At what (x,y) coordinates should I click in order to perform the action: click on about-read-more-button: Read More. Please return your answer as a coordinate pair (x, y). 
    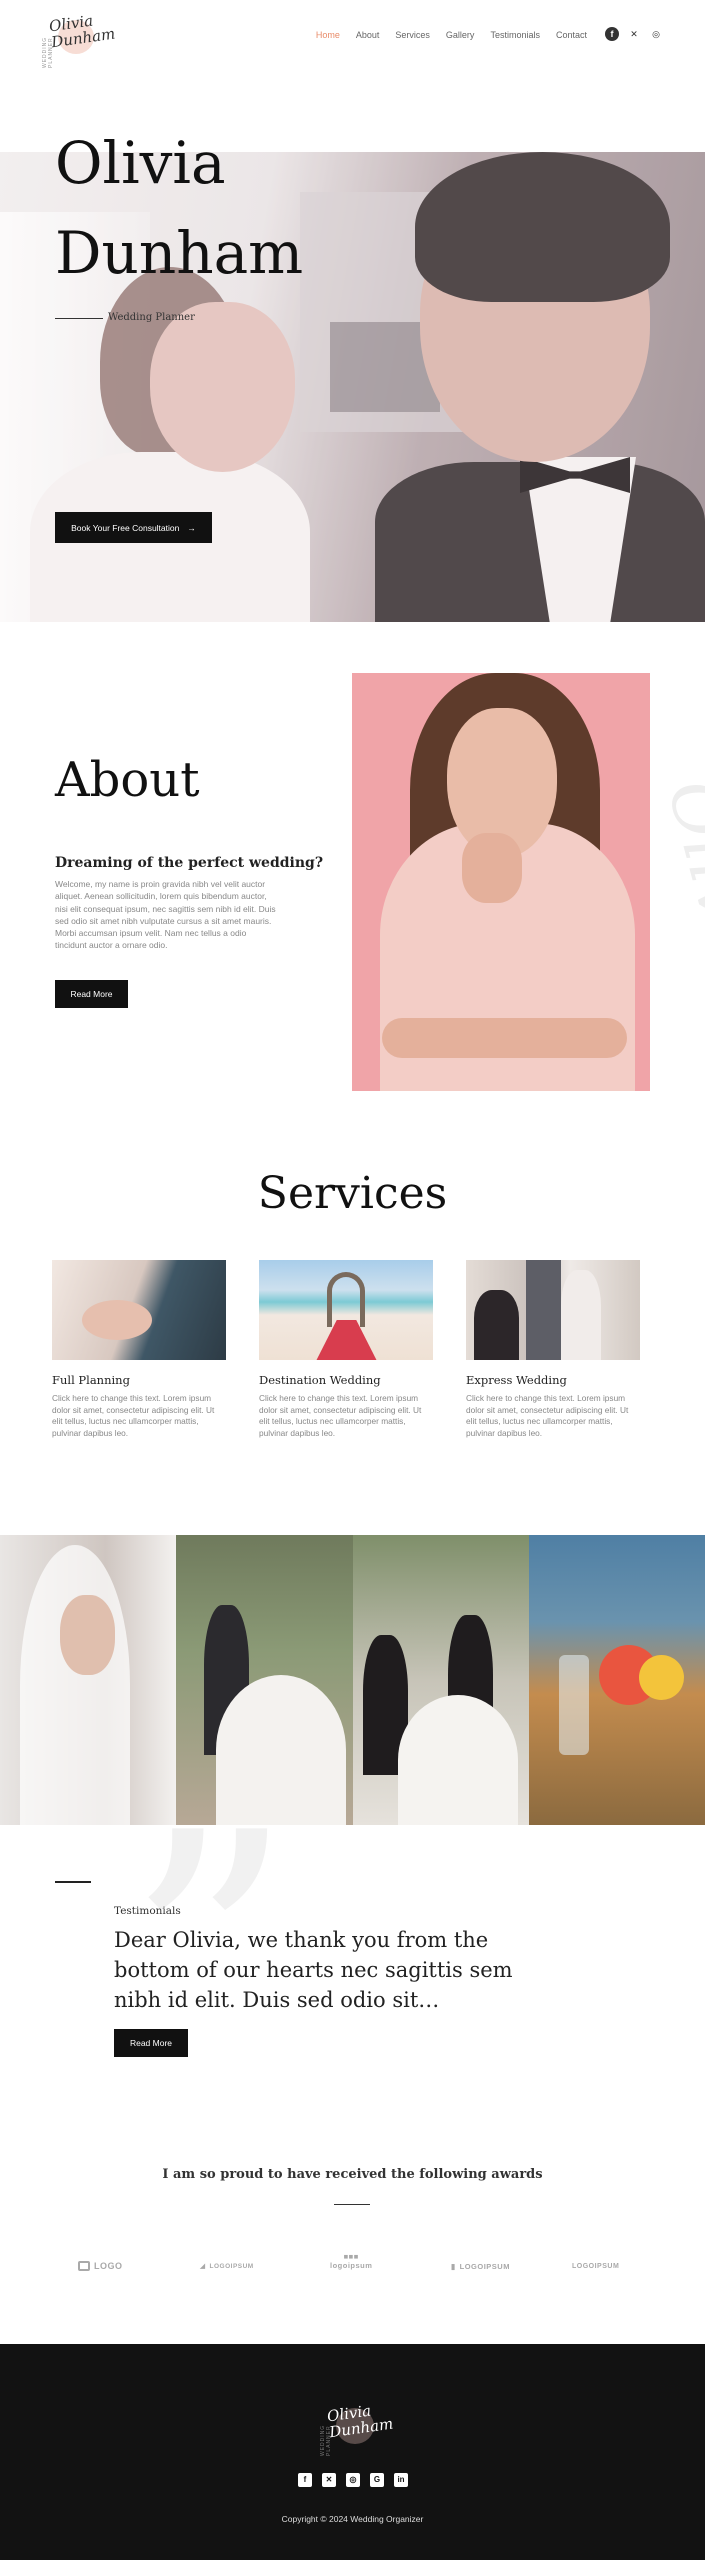
    Looking at the image, I should click on (91, 994).